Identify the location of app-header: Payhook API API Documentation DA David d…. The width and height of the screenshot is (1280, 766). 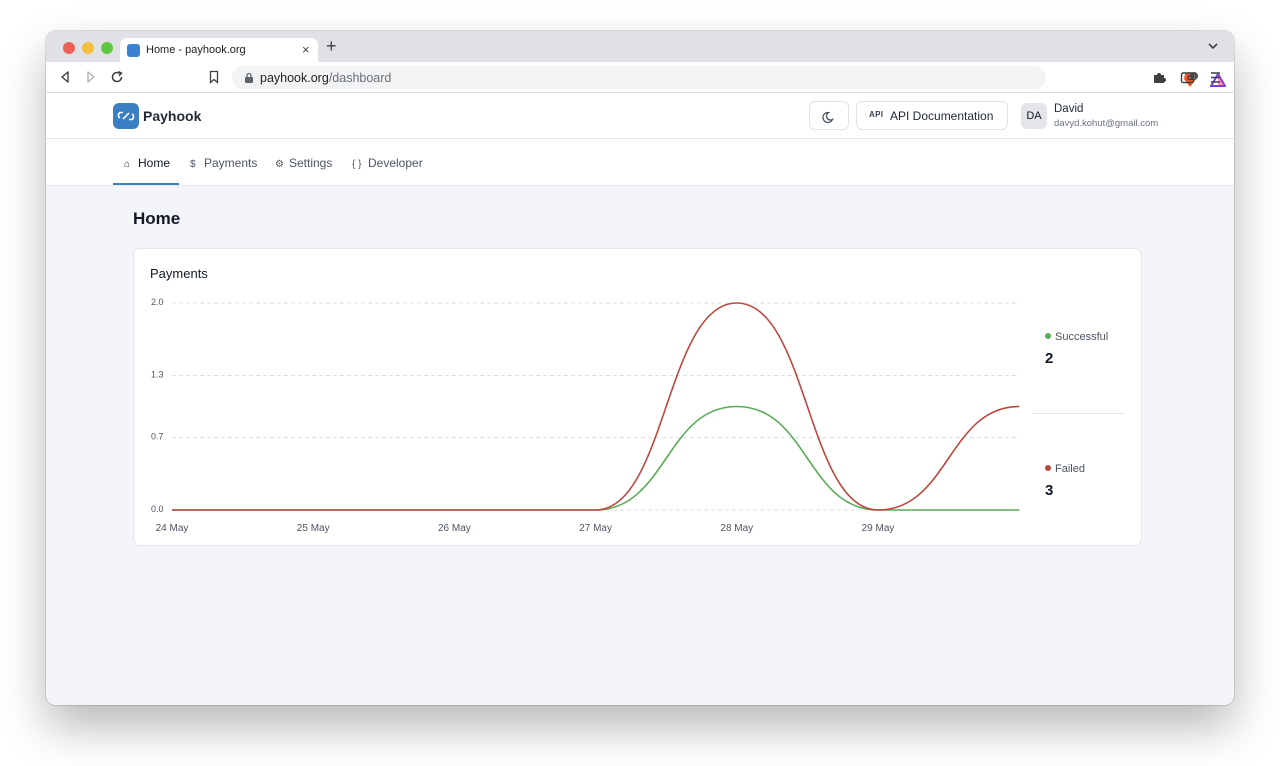
(640, 116).